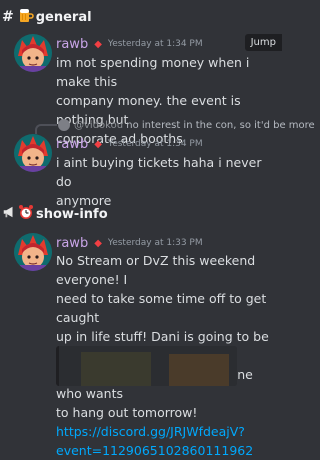 The width and height of the screenshot is (320, 460). What do you see at coordinates (155, 243) in the screenshot?
I see `timestamp: Yesterday at 1:33 PM` at bounding box center [155, 243].